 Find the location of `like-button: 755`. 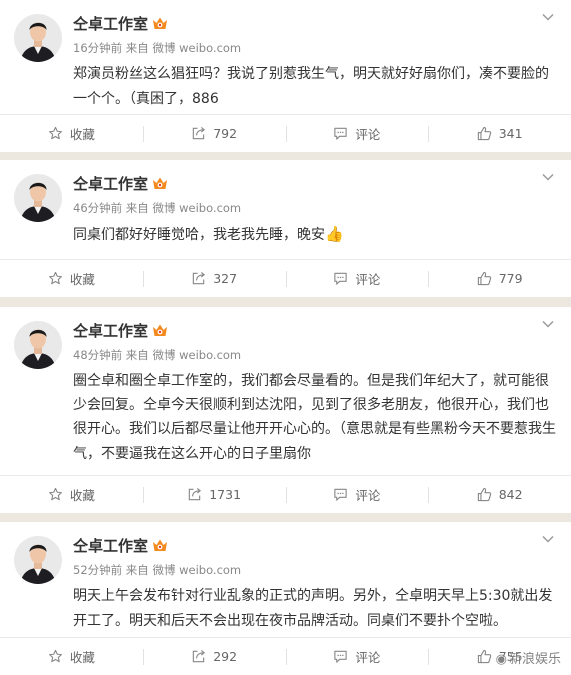

like-button: 755 is located at coordinates (499, 656).